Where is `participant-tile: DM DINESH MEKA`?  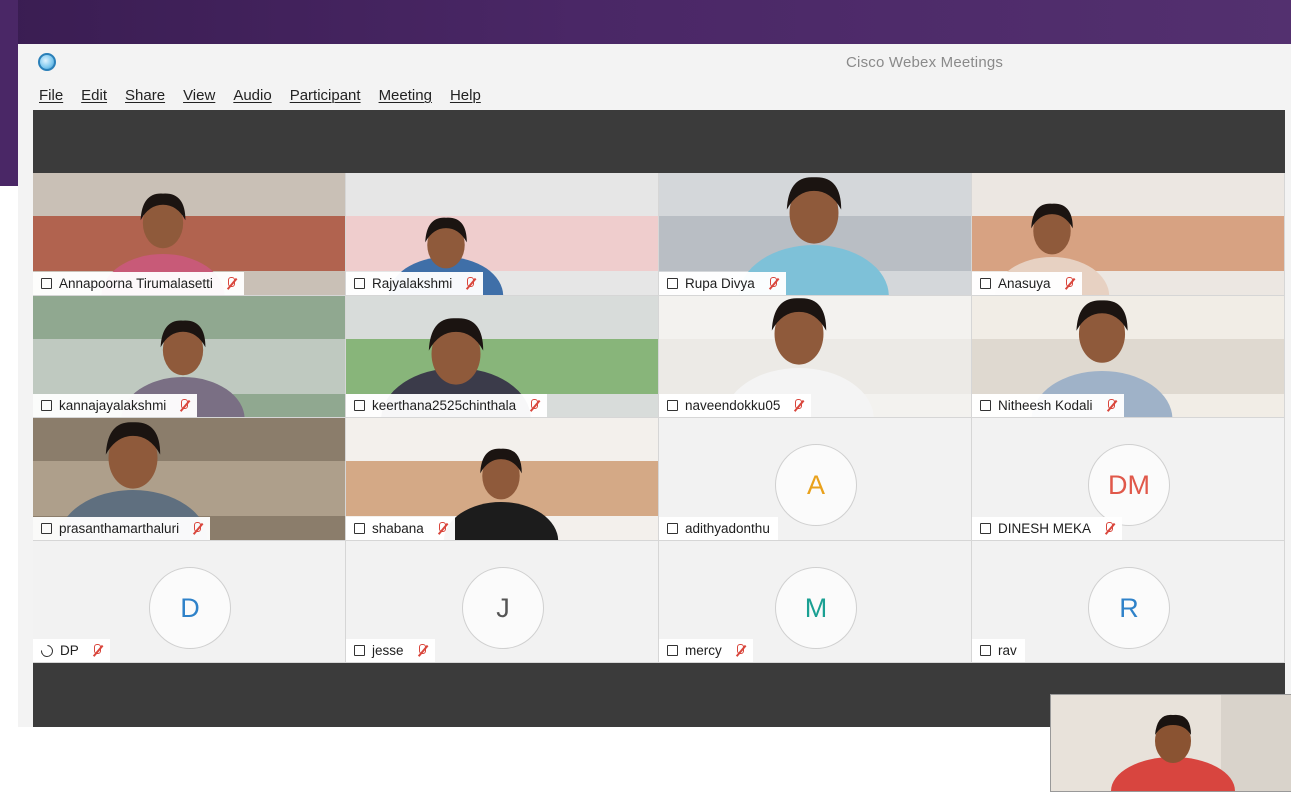
participant-tile: DM DINESH MEKA is located at coordinates (1128, 479).